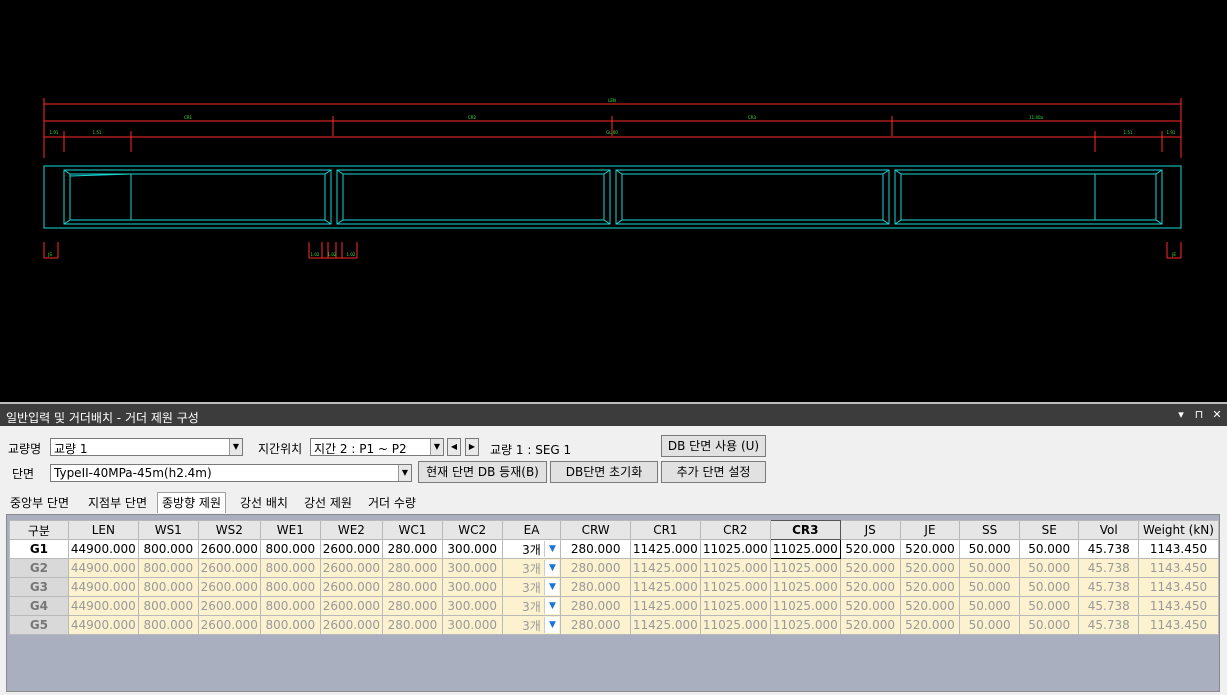  What do you see at coordinates (168, 530) in the screenshot?
I see `column-header: WS1` at bounding box center [168, 530].